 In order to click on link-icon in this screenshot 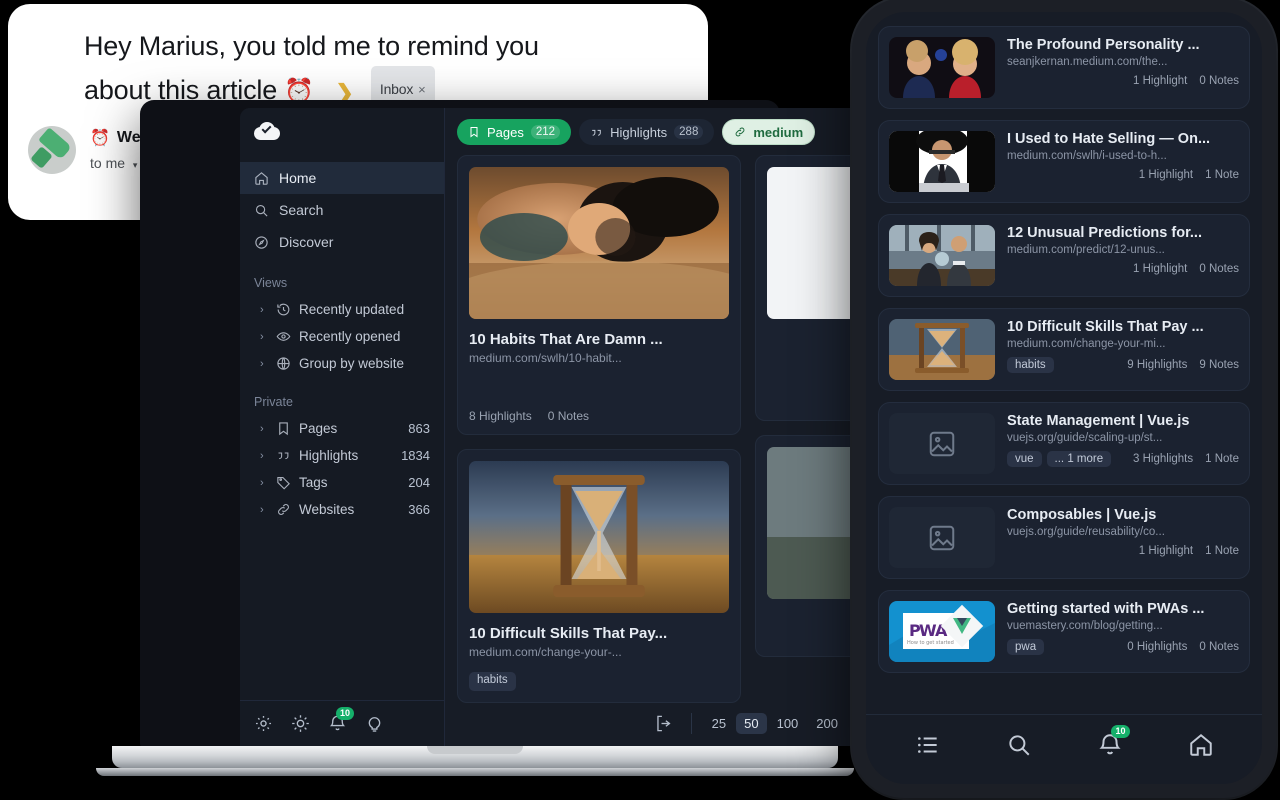, I will do `click(740, 132)`.